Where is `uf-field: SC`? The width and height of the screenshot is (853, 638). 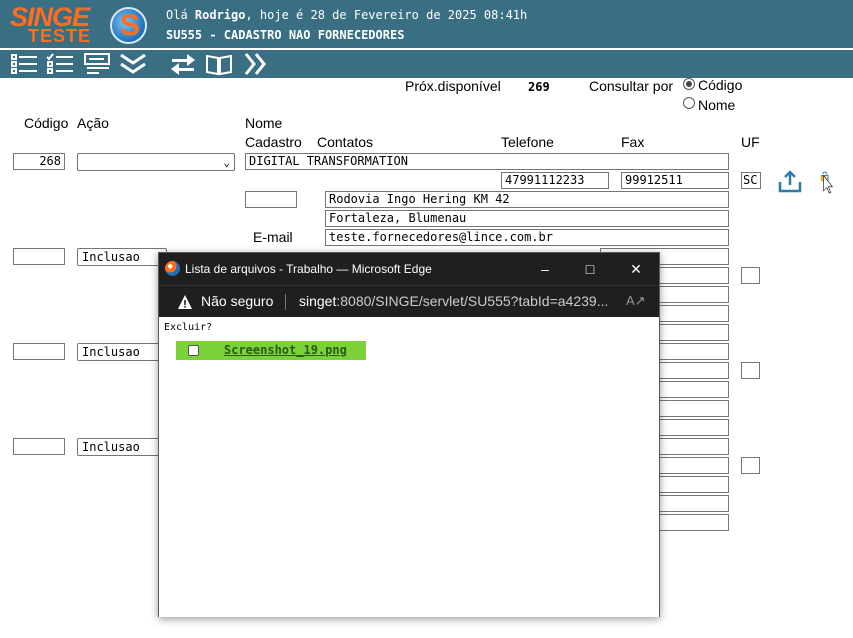
uf-field: SC is located at coordinates (751, 180).